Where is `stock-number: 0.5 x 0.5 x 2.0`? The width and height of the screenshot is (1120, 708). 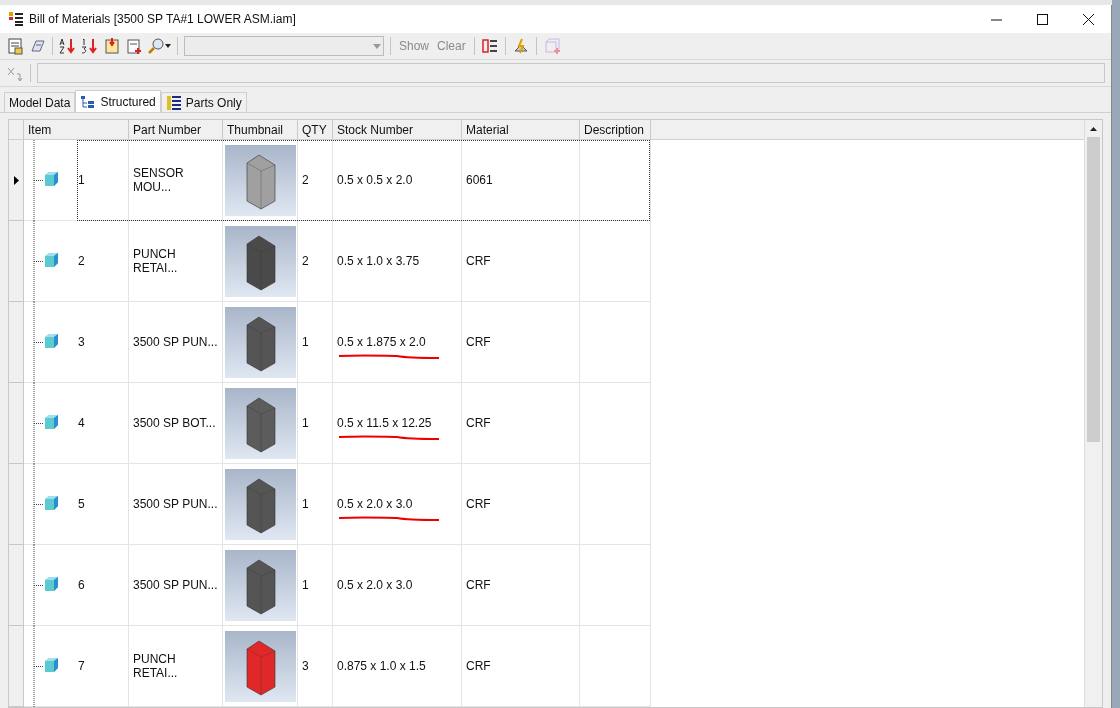
stock-number: 0.5 x 0.5 x 2.0 is located at coordinates (375, 180).